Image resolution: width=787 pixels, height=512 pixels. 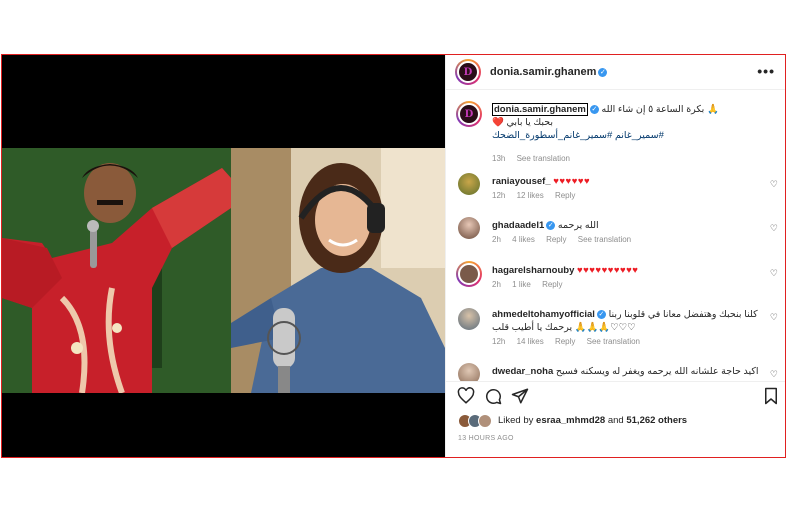 I want to click on liker-avatar, so click(x=485, y=421).